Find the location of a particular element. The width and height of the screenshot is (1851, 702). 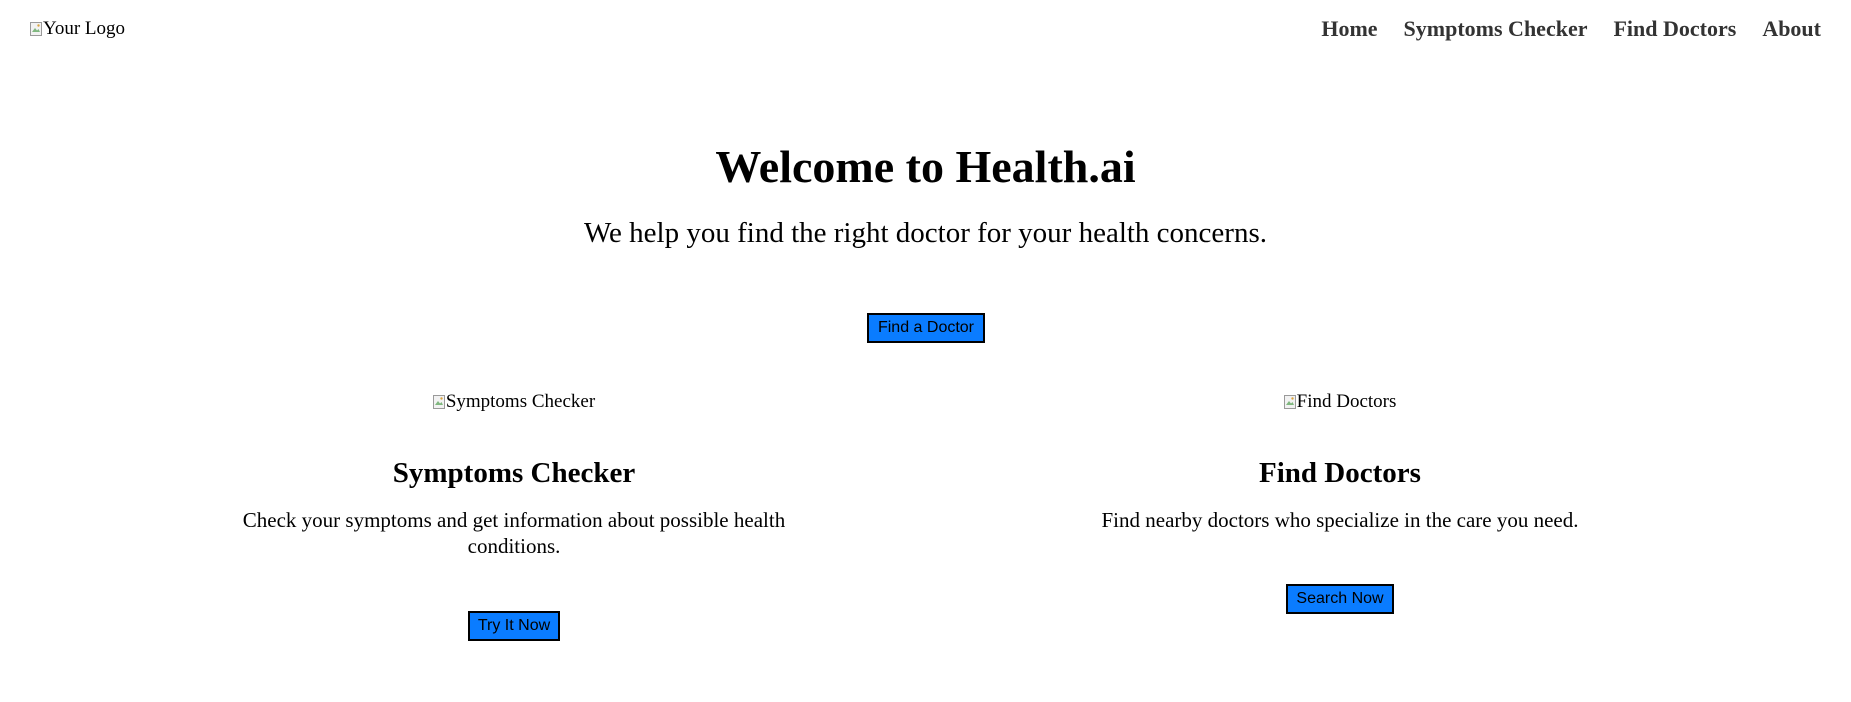

feature-title: Find Doctors is located at coordinates (1340, 473).